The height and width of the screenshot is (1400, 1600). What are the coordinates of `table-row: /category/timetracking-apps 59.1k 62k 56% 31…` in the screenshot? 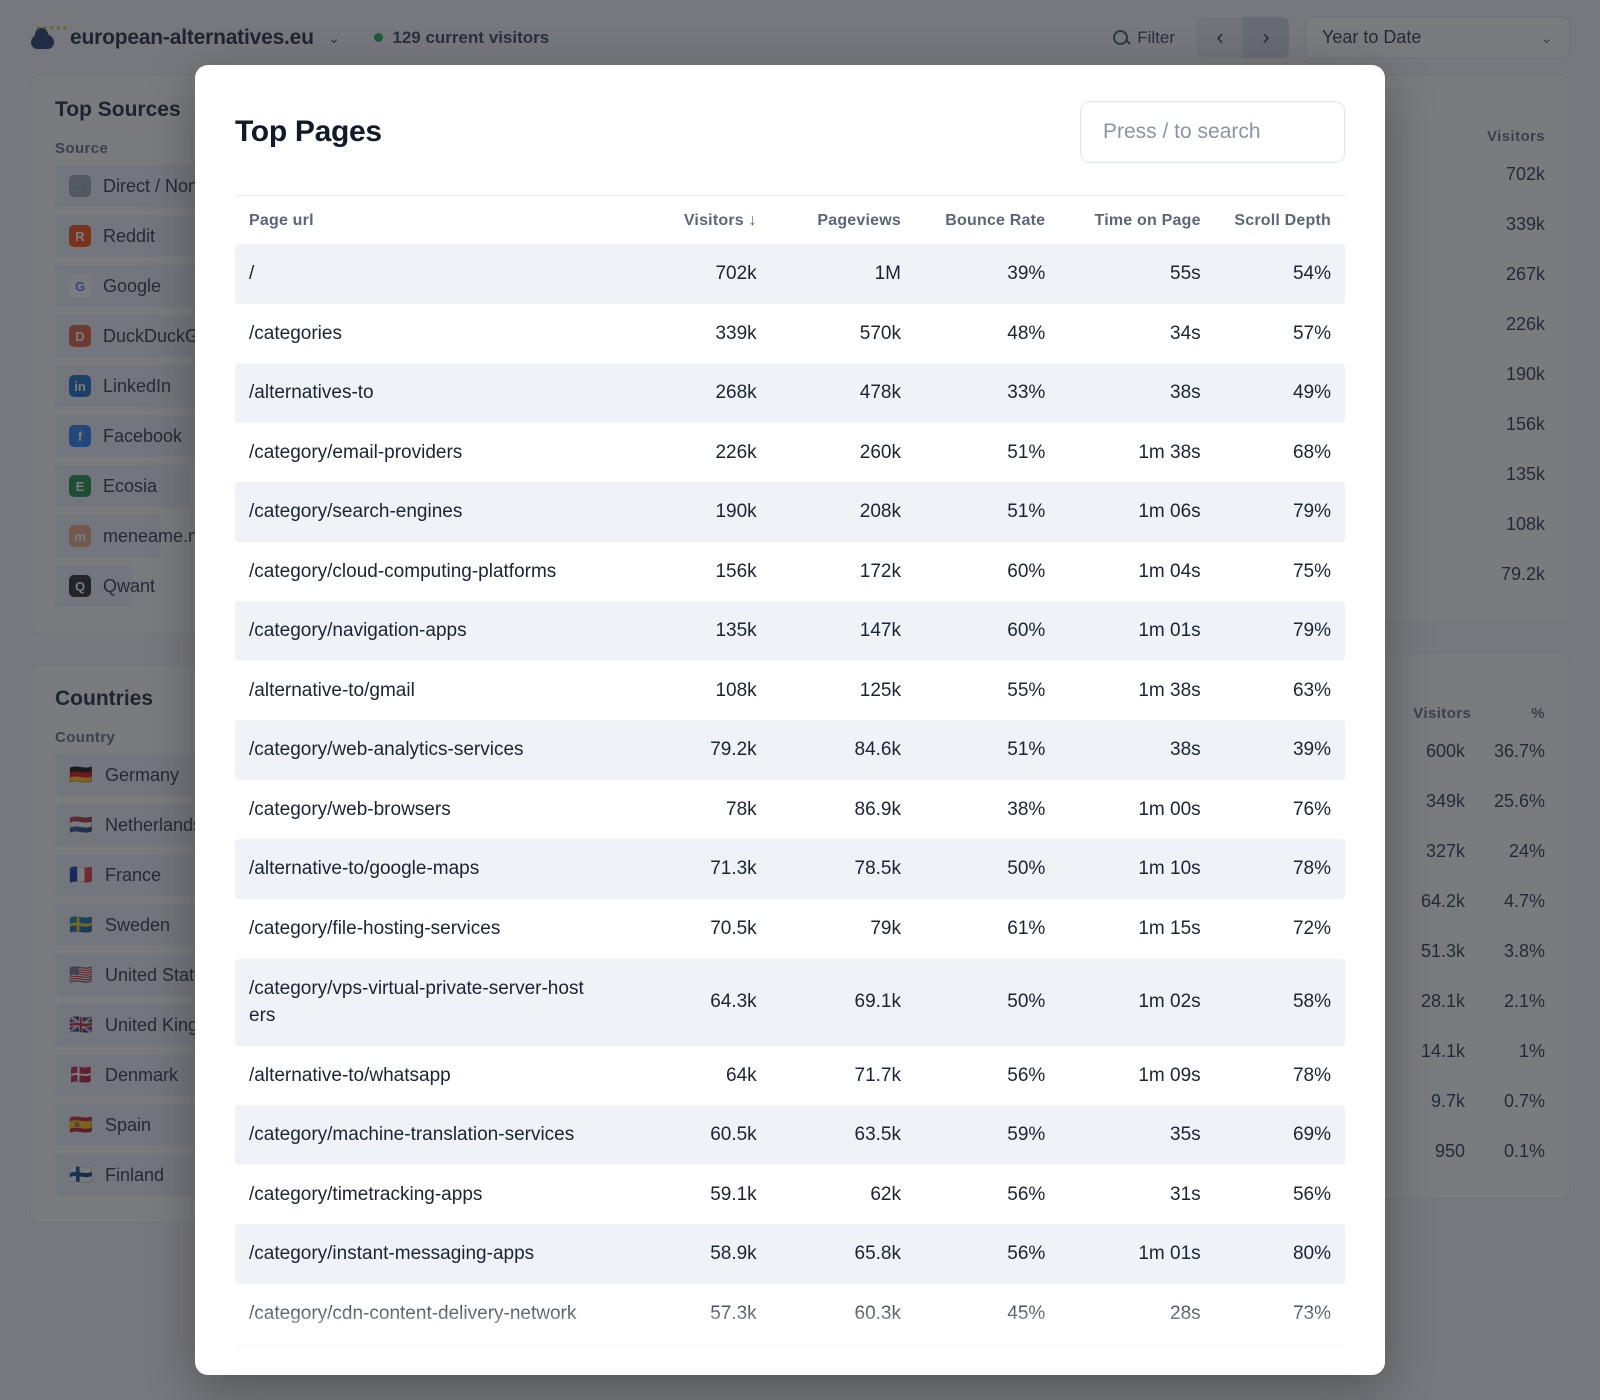 It's located at (790, 1195).